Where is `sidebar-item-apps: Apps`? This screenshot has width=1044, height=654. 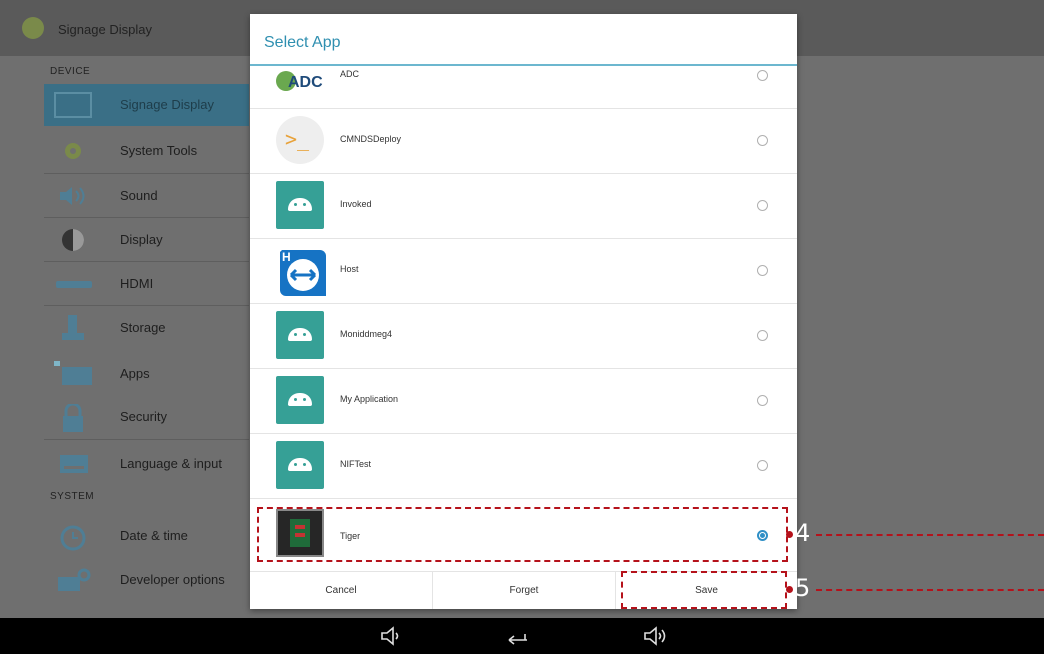
sidebar-item-apps: Apps is located at coordinates (146, 374).